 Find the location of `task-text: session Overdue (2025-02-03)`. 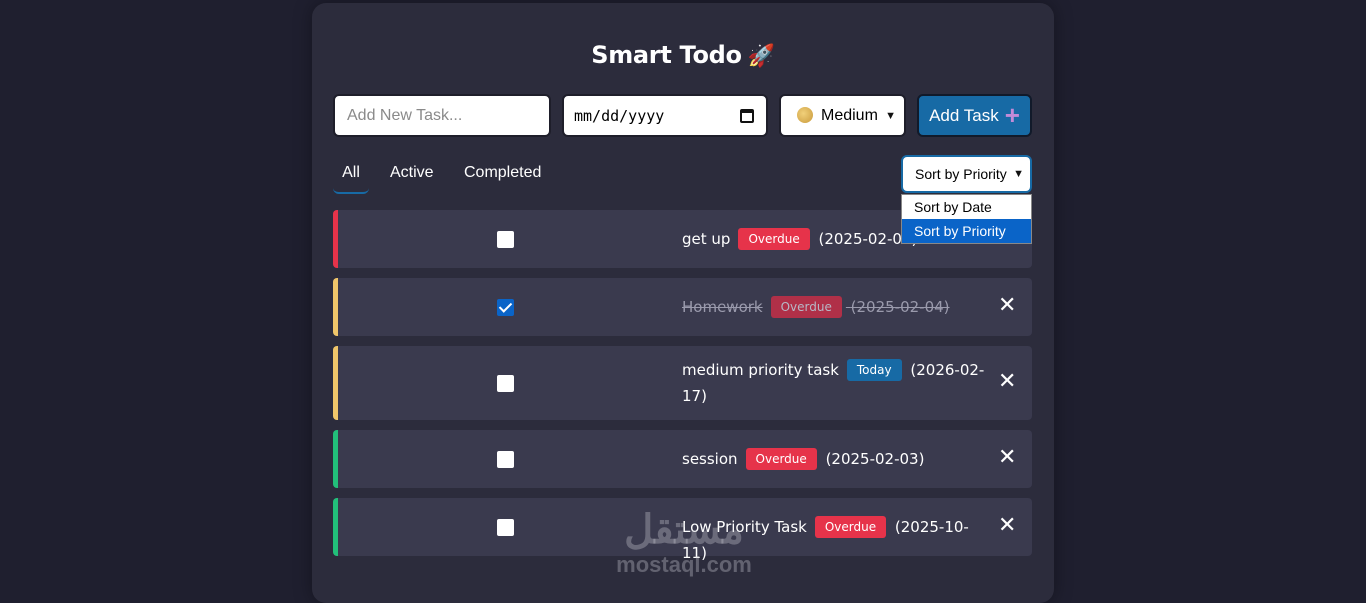

task-text: session Overdue (2025-02-03) is located at coordinates (837, 459).